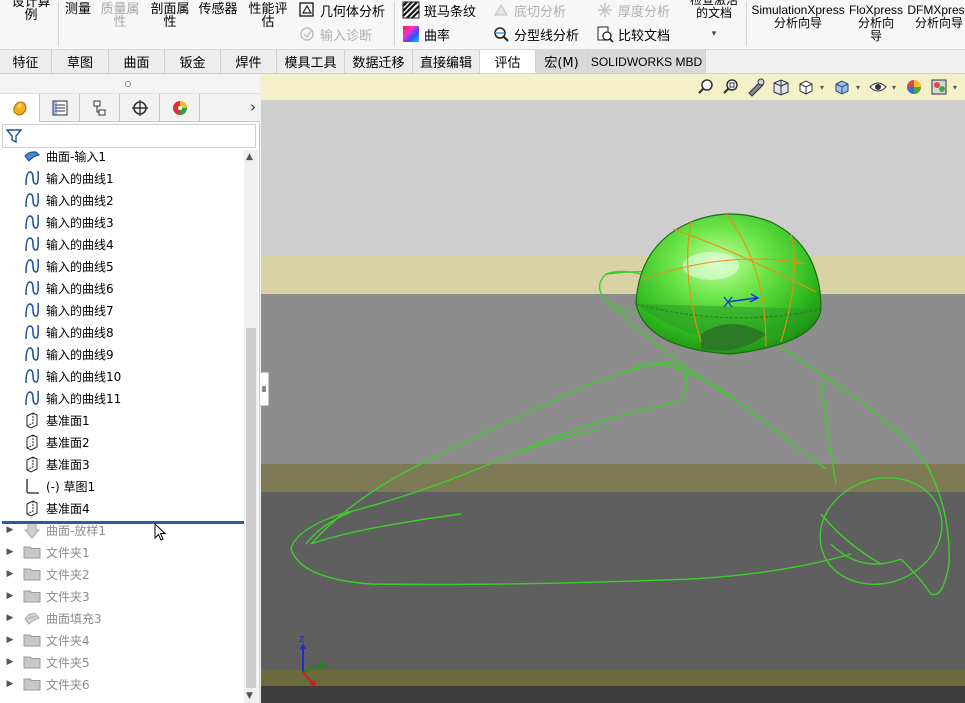 Image resolution: width=965 pixels, height=703 pixels. What do you see at coordinates (122, 684) in the screenshot?
I see `tree-node: ▶ 文件夹6` at bounding box center [122, 684].